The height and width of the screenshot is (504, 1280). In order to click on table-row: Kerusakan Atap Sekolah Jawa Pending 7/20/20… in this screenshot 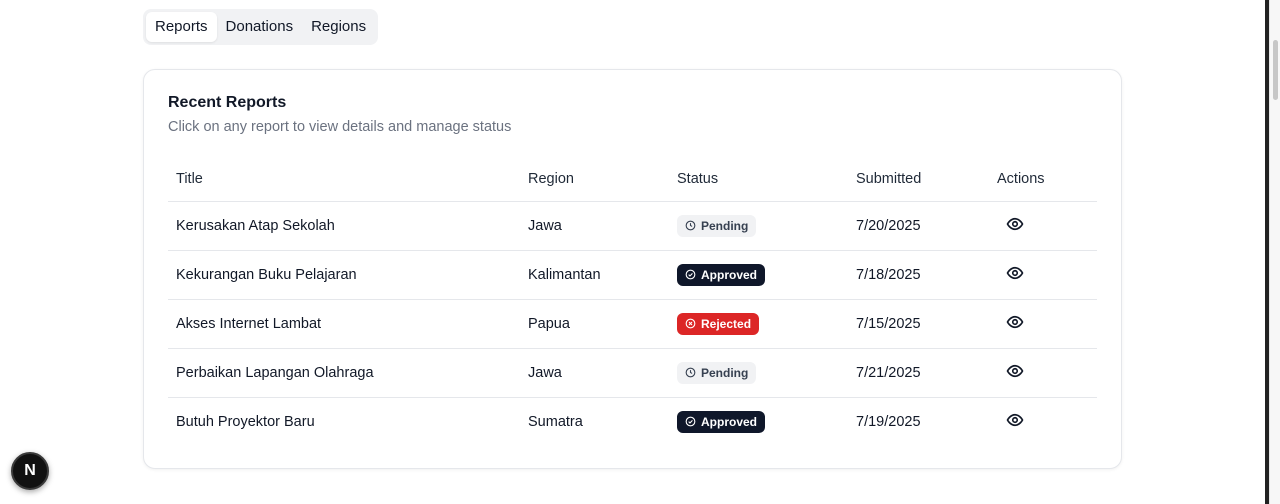, I will do `click(632, 226)`.